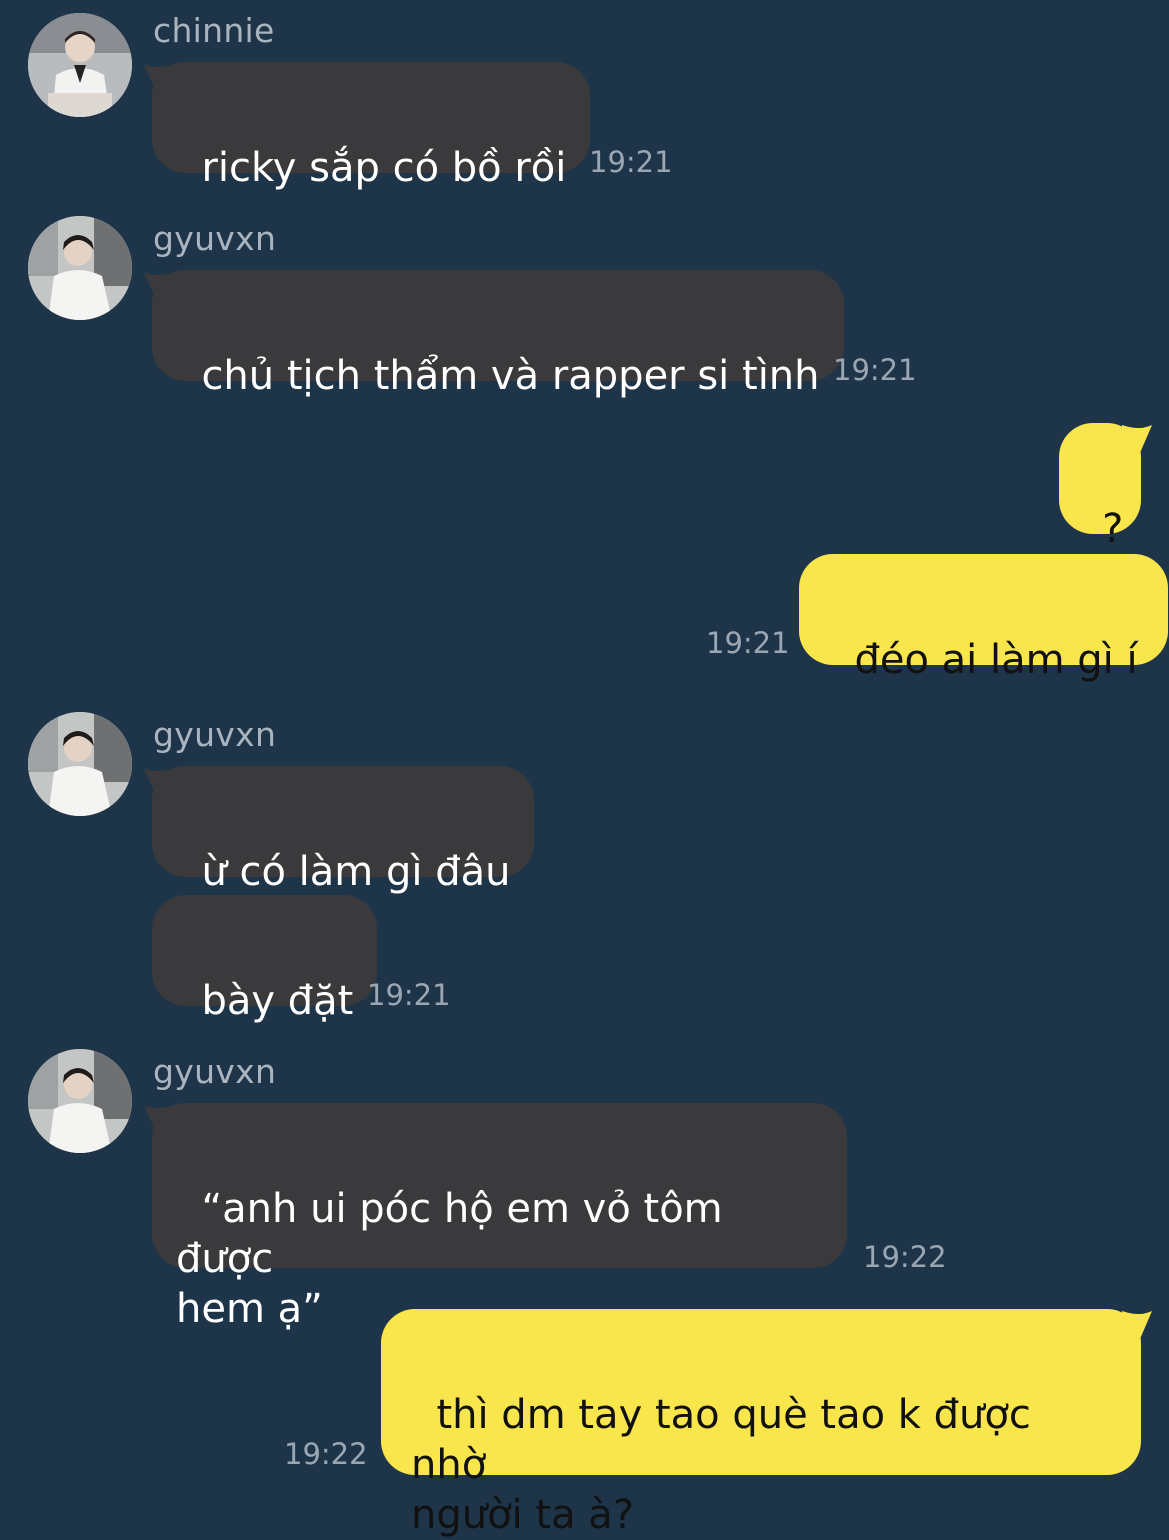  Describe the element at coordinates (498, 334) in the screenshot. I see `message-bubble: chủ tịch thẩm và rapper si tình` at that location.